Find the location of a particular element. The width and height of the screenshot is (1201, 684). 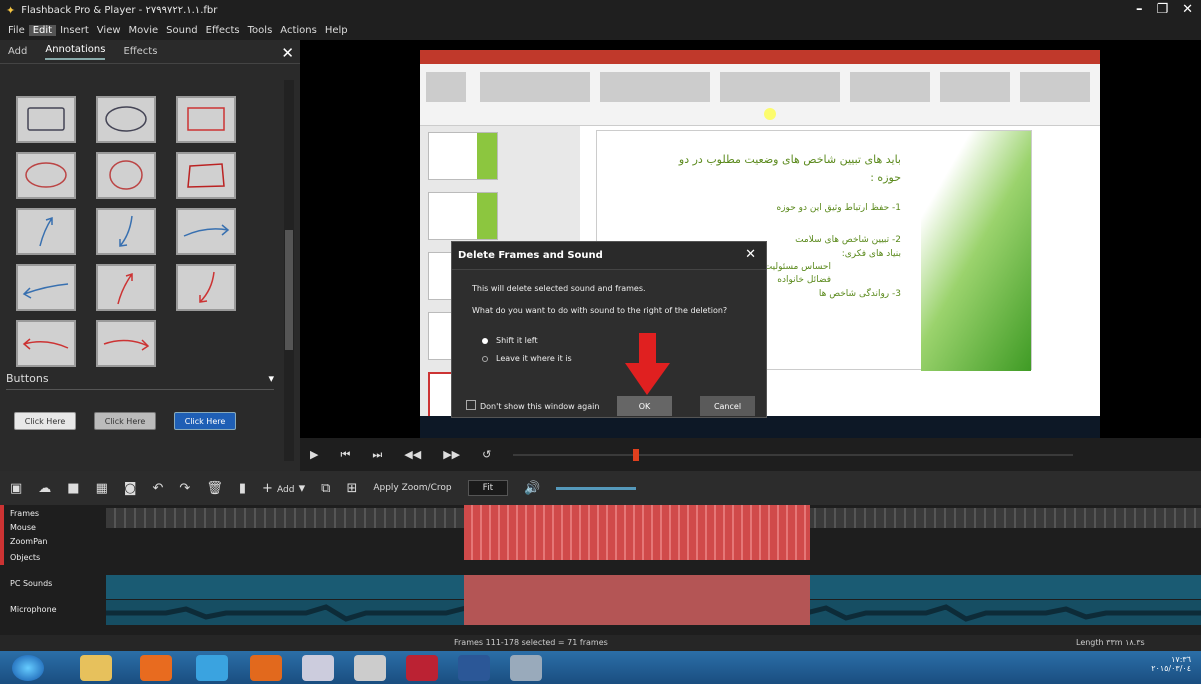

system-clock: ١٧:٣٦ ٢٠١٥/٠٣/٠٤ is located at coordinates (1171, 664).